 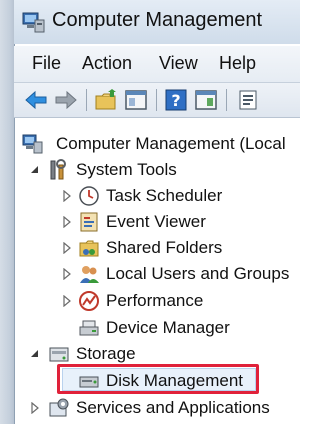 I want to click on tree-label: Device Manager, so click(x=168, y=327).